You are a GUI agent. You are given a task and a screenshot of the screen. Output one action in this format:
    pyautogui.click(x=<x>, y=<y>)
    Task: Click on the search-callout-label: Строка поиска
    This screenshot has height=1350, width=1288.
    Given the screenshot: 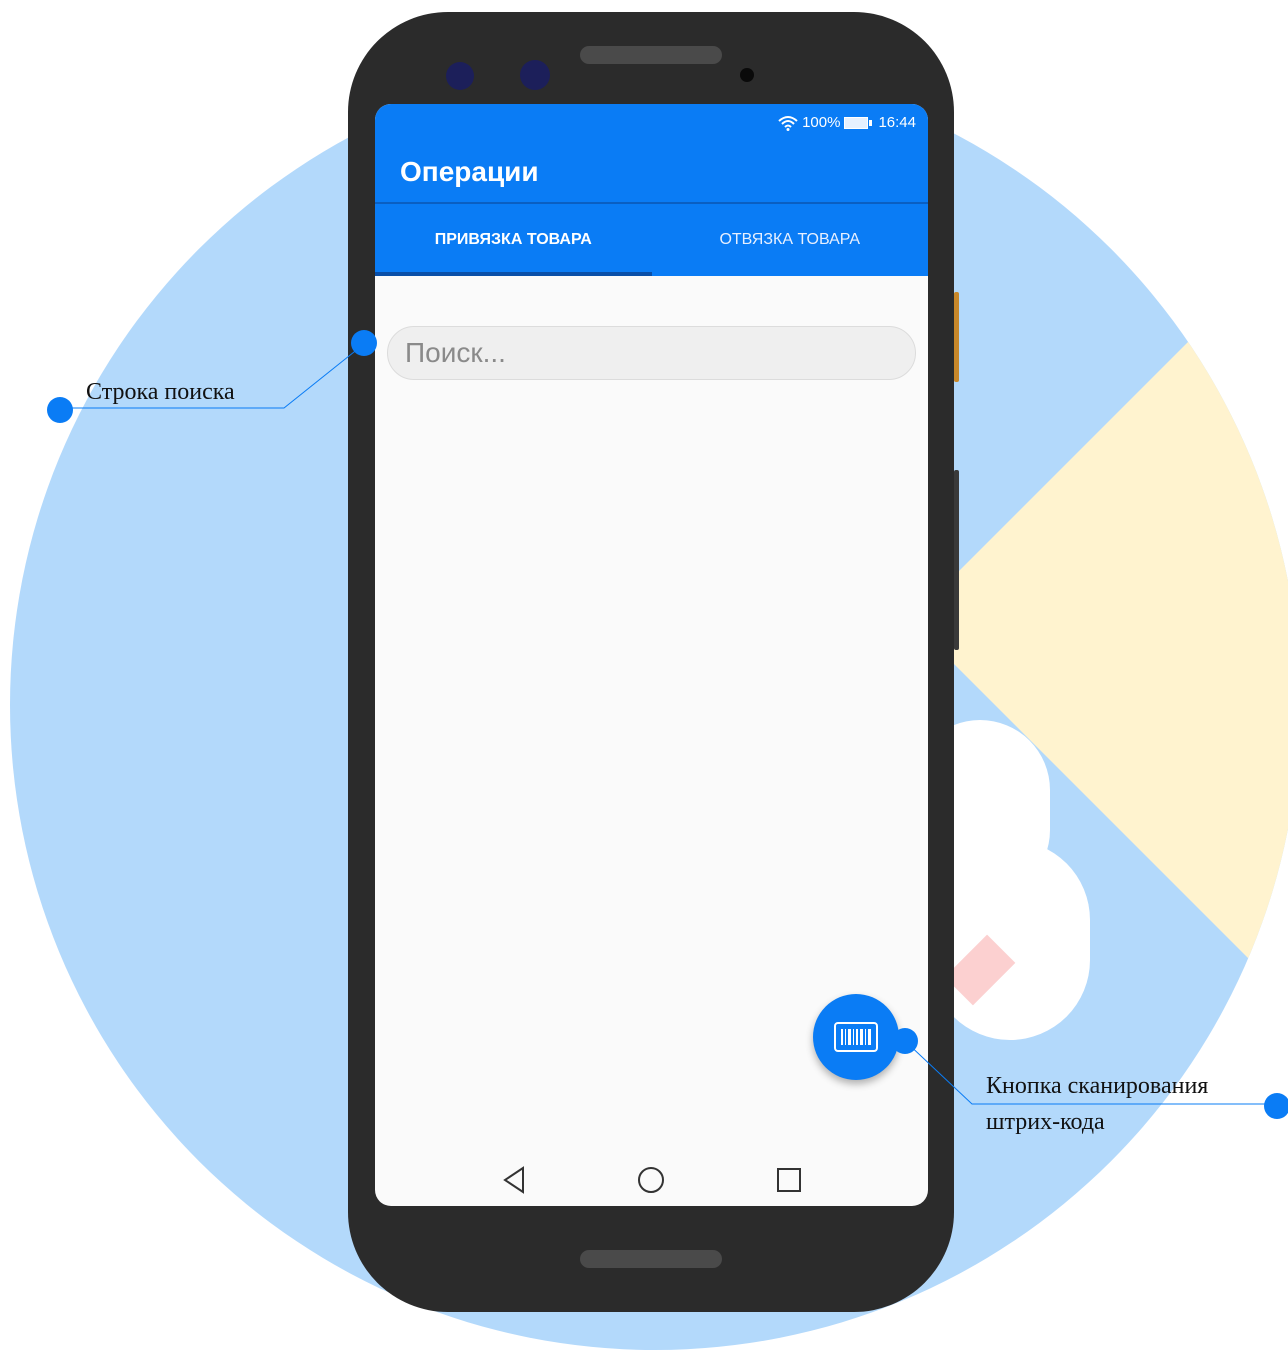 What is the action you would take?
    pyautogui.click(x=160, y=392)
    